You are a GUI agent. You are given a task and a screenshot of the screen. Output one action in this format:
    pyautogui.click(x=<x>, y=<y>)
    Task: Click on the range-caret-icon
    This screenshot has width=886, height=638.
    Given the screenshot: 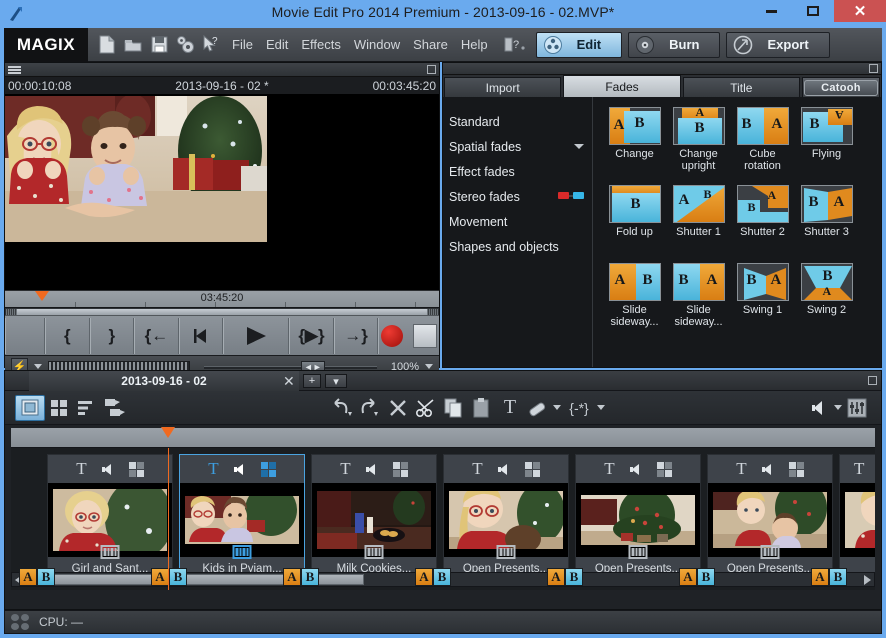 What is the action you would take?
    pyautogui.click(x=601, y=408)
    